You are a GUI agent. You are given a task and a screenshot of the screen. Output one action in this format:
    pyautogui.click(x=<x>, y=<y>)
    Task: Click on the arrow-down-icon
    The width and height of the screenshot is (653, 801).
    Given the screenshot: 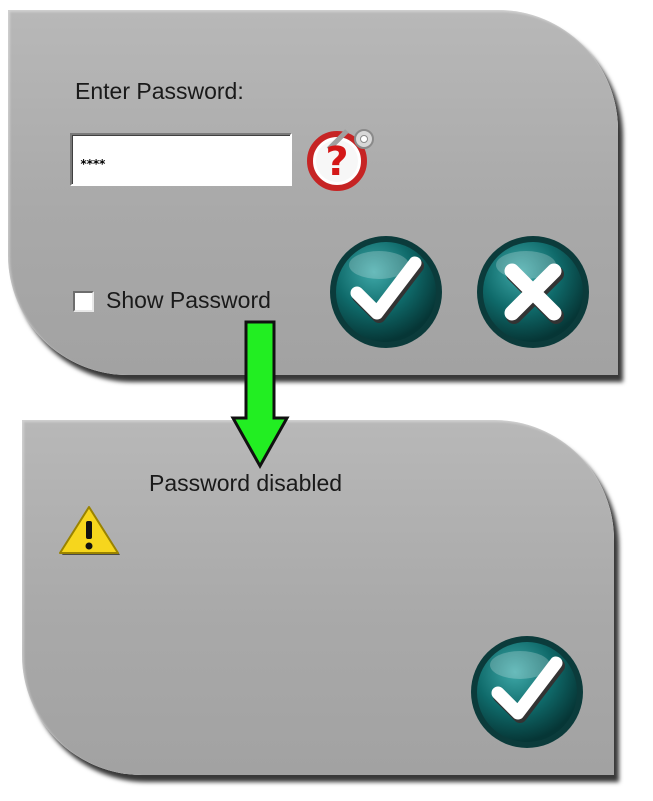 What is the action you would take?
    pyautogui.click(x=260, y=397)
    